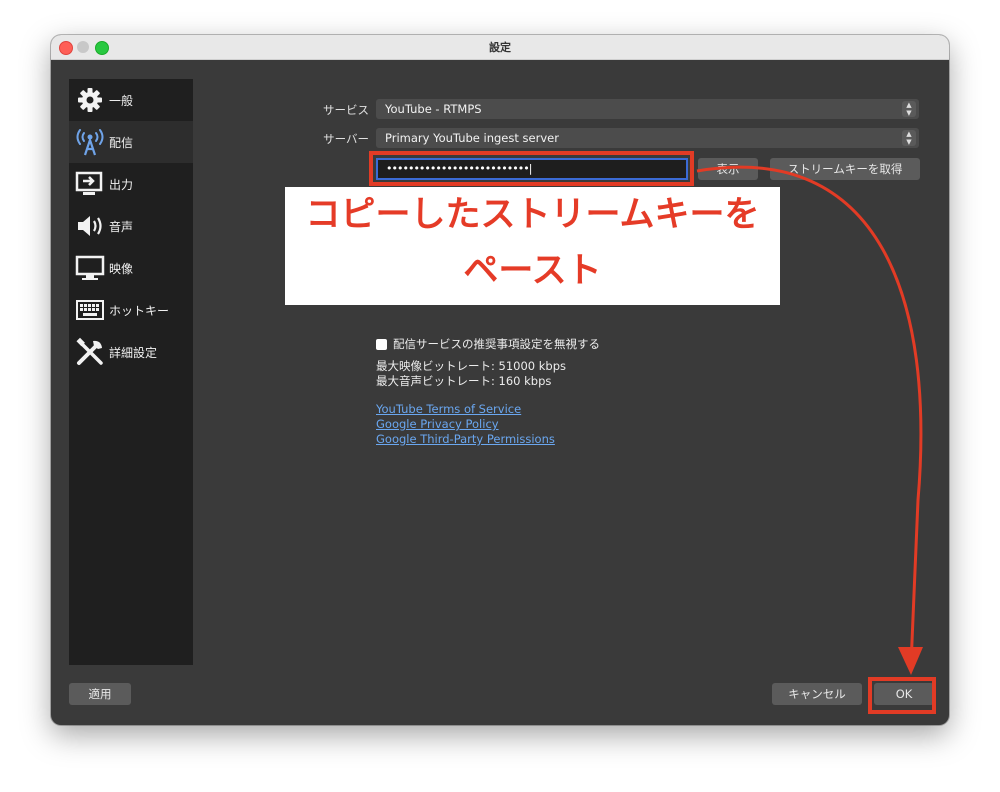 This screenshot has height=792, width=1000. I want to click on sidebar-item-general: 一般, so click(131, 100).